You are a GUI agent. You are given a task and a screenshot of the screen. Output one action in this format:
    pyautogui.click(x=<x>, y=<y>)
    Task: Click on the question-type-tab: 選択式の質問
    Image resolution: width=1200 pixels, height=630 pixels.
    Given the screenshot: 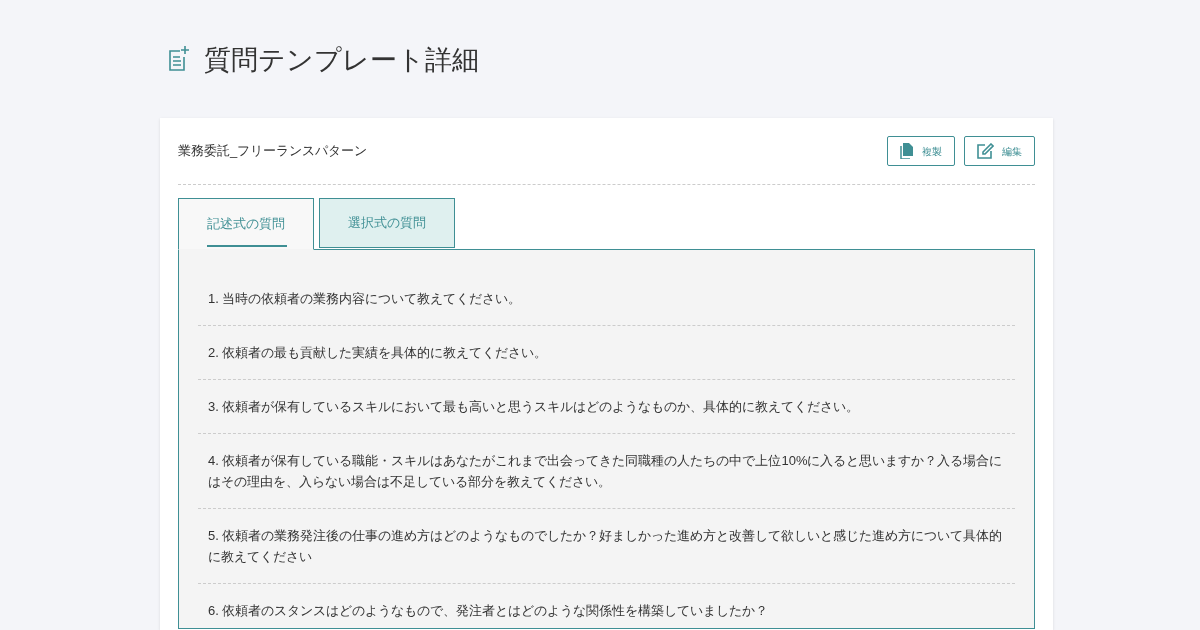 What is the action you would take?
    pyautogui.click(x=387, y=223)
    